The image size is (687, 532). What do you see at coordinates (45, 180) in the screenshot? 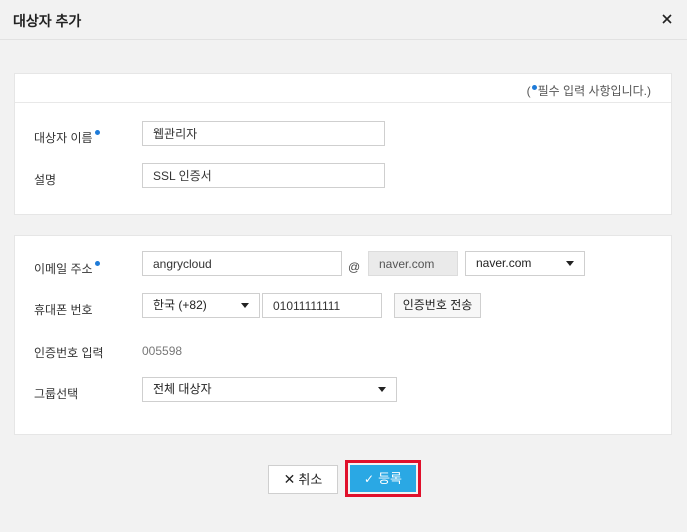
I see `description-label: 설명` at bounding box center [45, 180].